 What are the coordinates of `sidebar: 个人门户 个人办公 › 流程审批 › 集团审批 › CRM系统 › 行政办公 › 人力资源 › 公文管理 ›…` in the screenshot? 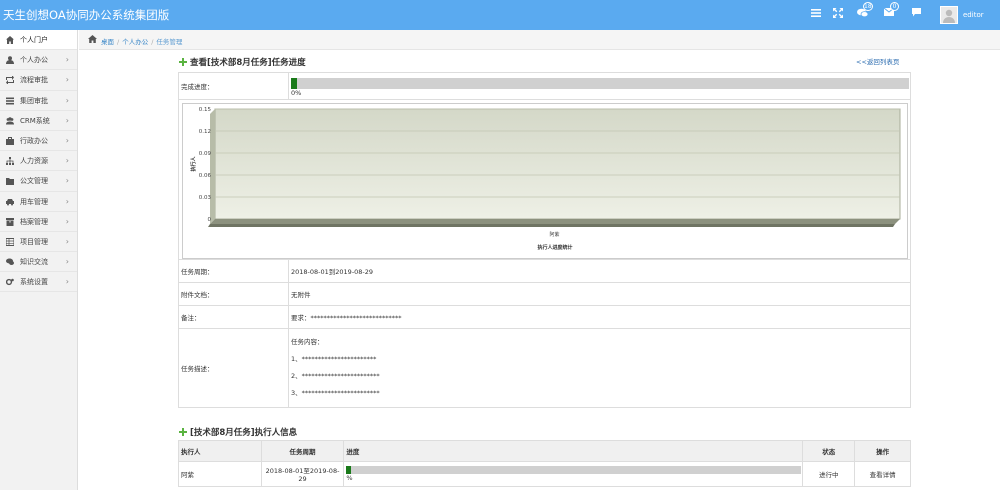 It's located at (39, 260).